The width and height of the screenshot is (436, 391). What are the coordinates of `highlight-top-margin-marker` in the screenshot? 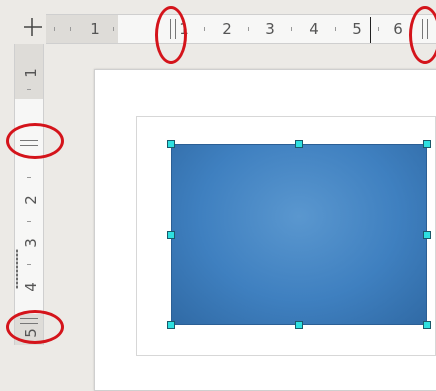 It's located at (35, 141).